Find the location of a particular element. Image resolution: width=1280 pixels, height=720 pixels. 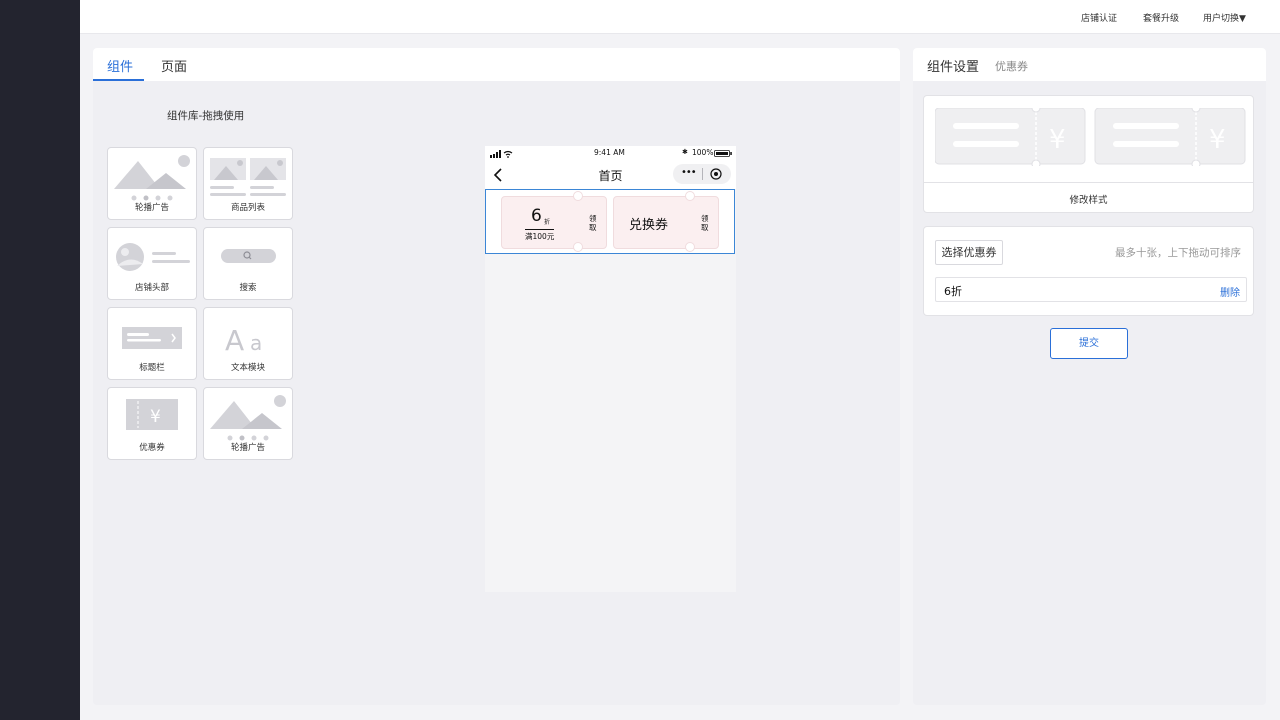

exchange-coupon-title: 兑换券 is located at coordinates (649, 225).